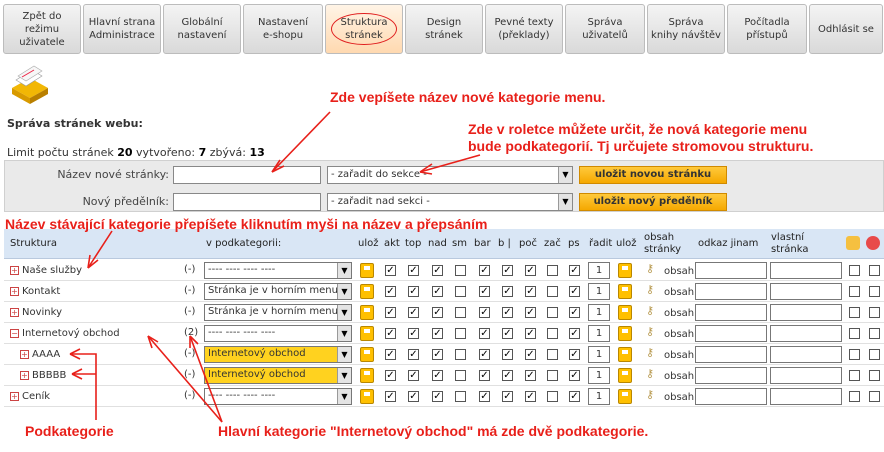 The height and width of the screenshot is (452, 884). What do you see at coordinates (43, 375) in the screenshot?
I see `row-name: + BBBBB` at bounding box center [43, 375].